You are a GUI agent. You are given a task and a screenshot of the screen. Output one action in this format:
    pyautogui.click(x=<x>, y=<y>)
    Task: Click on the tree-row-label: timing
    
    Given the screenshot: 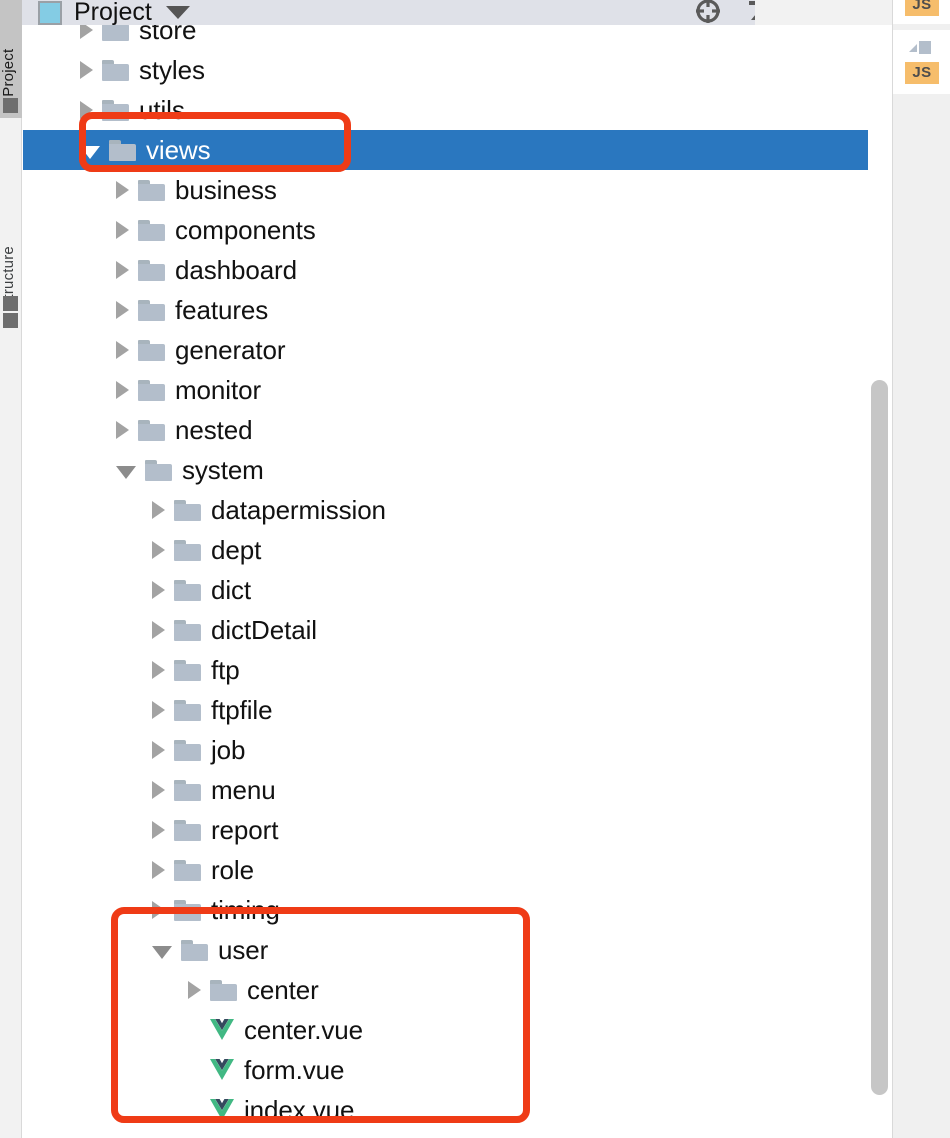 What is the action you would take?
    pyautogui.click(x=245, y=910)
    